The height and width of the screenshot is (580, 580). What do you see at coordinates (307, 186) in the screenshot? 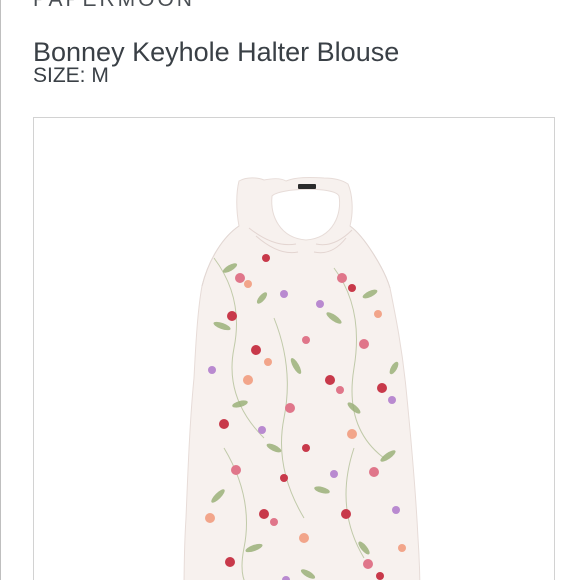
I see `garment-label` at bounding box center [307, 186].